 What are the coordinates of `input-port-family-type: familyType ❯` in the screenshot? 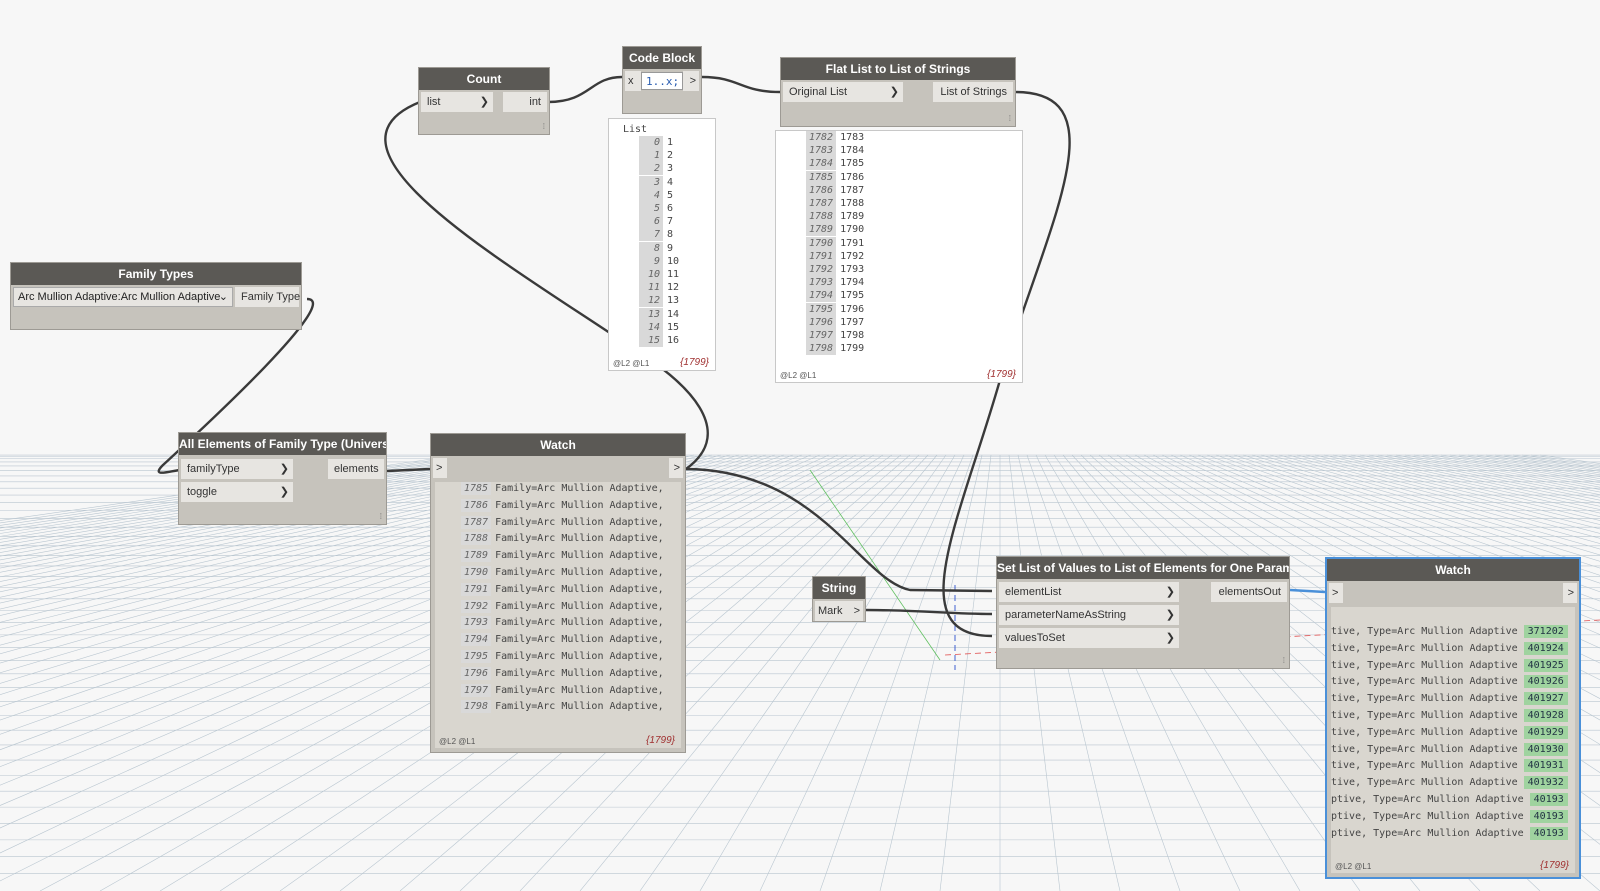 It's located at (237, 469).